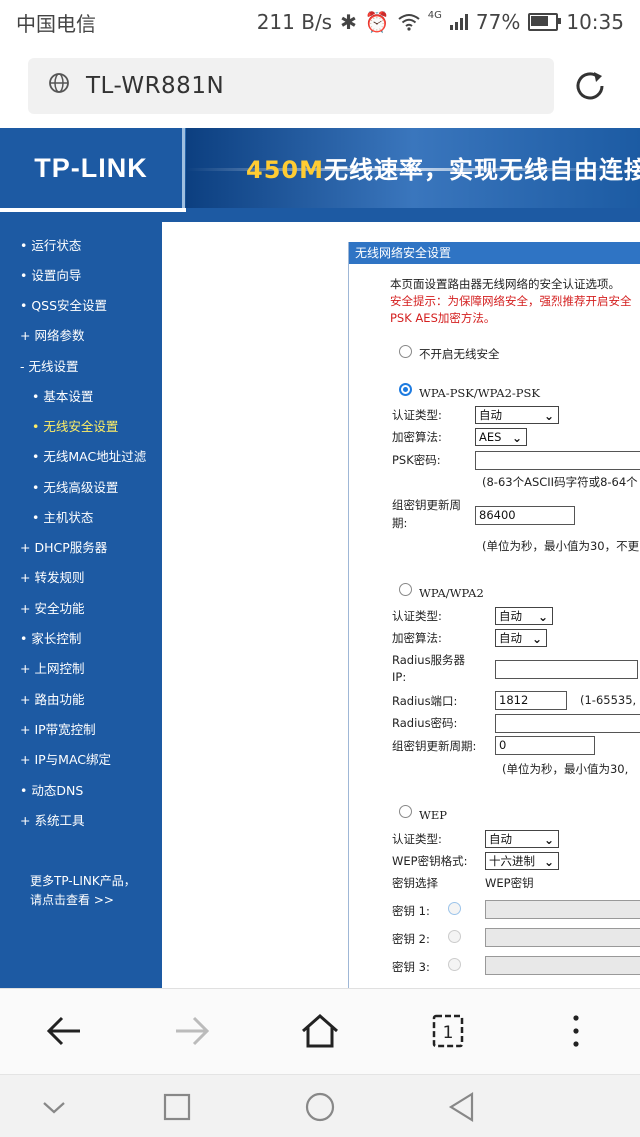  I want to click on radio-wpa, so click(405, 589).